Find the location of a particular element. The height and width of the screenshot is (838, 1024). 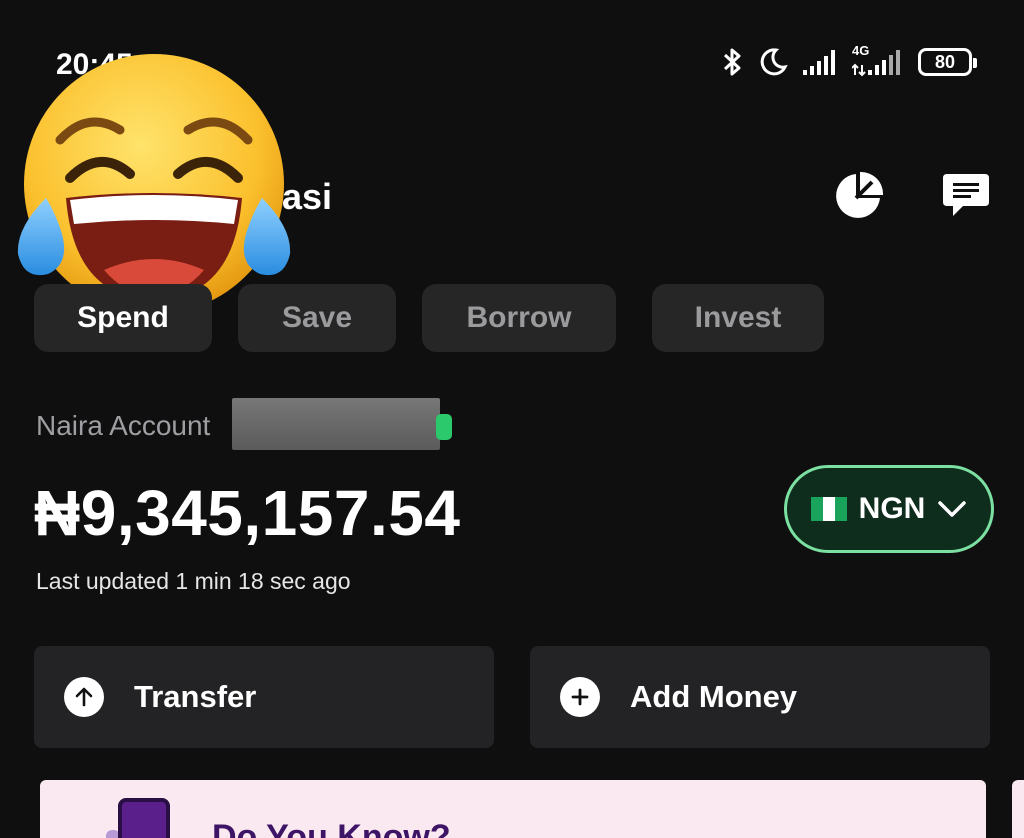

last-updated-text: Last updated 1 min 18 sec ago is located at coordinates (193, 581).